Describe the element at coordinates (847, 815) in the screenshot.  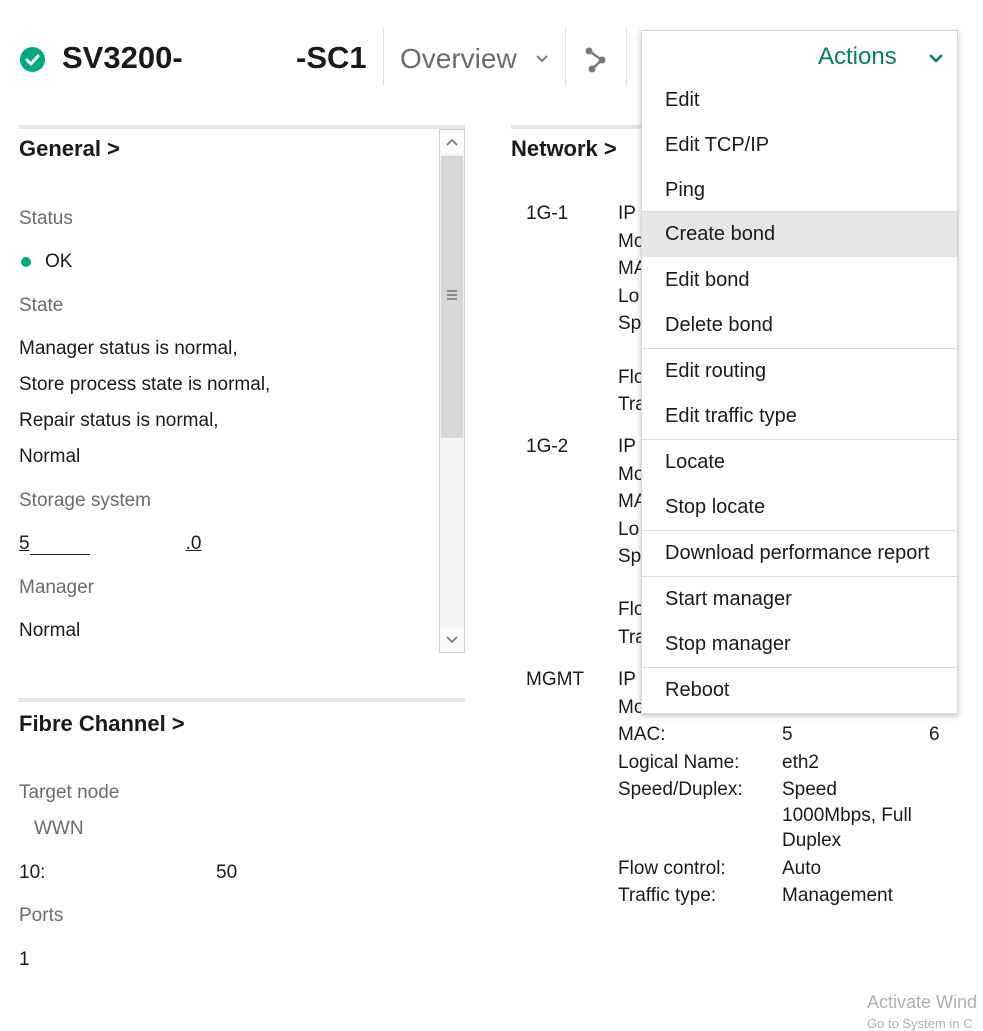
I see `mgmt-speed-value: 1000Mbps, Full` at that location.